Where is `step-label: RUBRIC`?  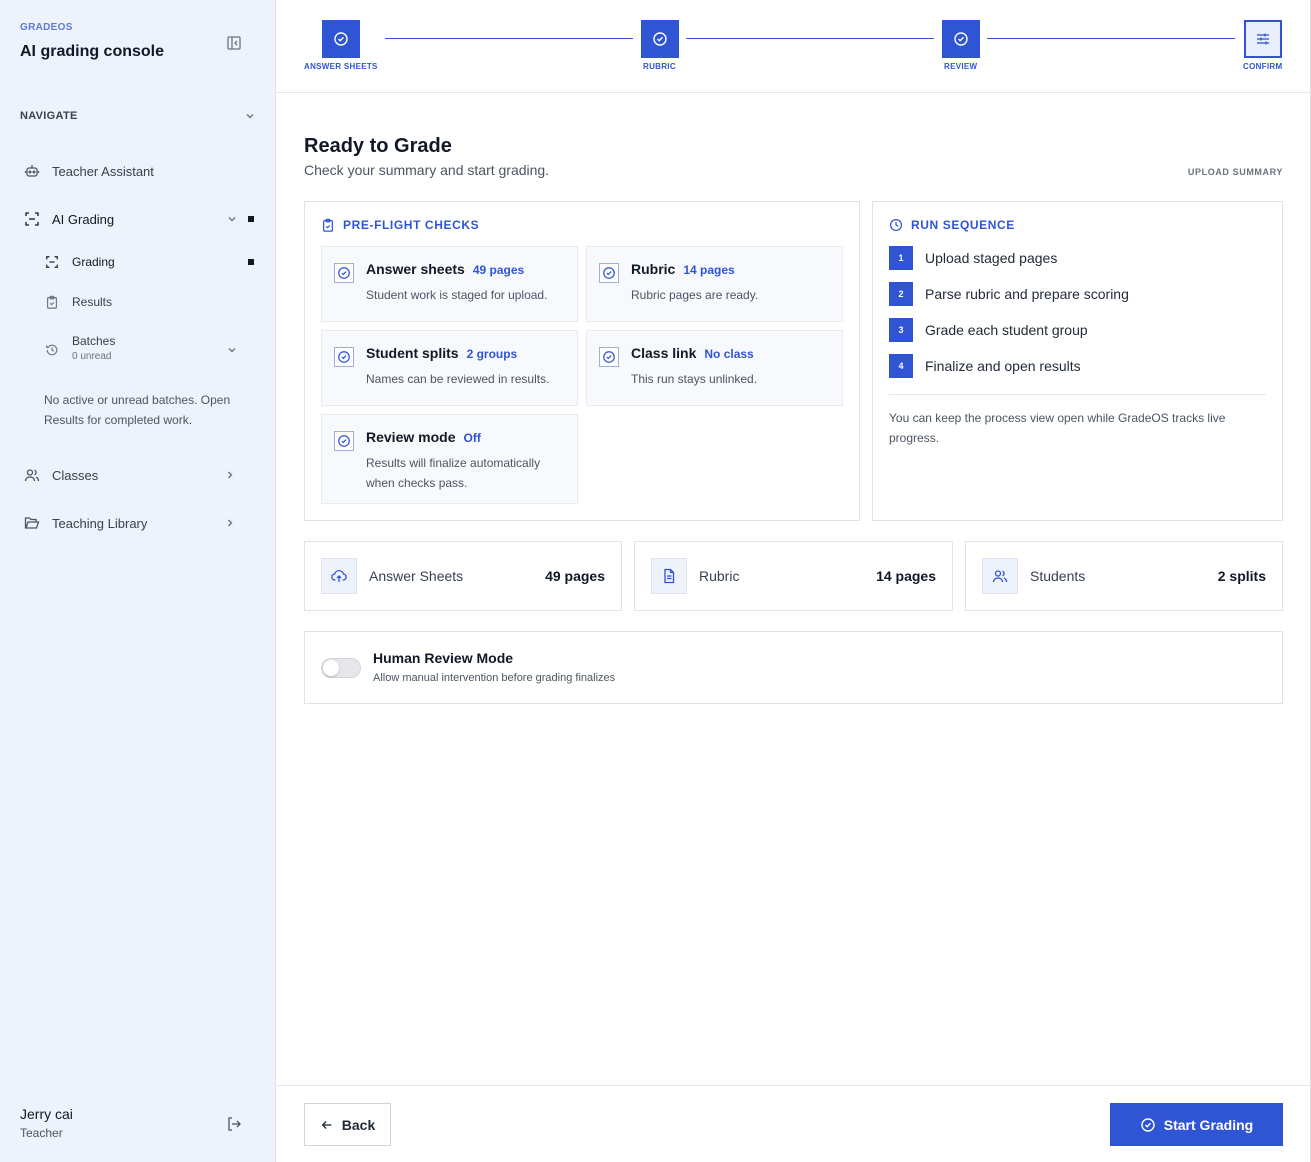
step-label: RUBRIC is located at coordinates (659, 66).